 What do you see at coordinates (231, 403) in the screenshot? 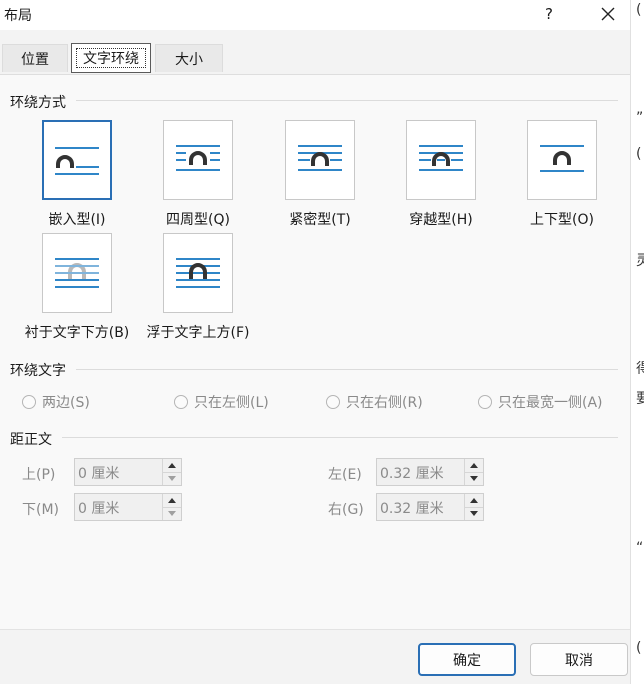
I see `radio-label: 只在左侧(L)` at bounding box center [231, 403].